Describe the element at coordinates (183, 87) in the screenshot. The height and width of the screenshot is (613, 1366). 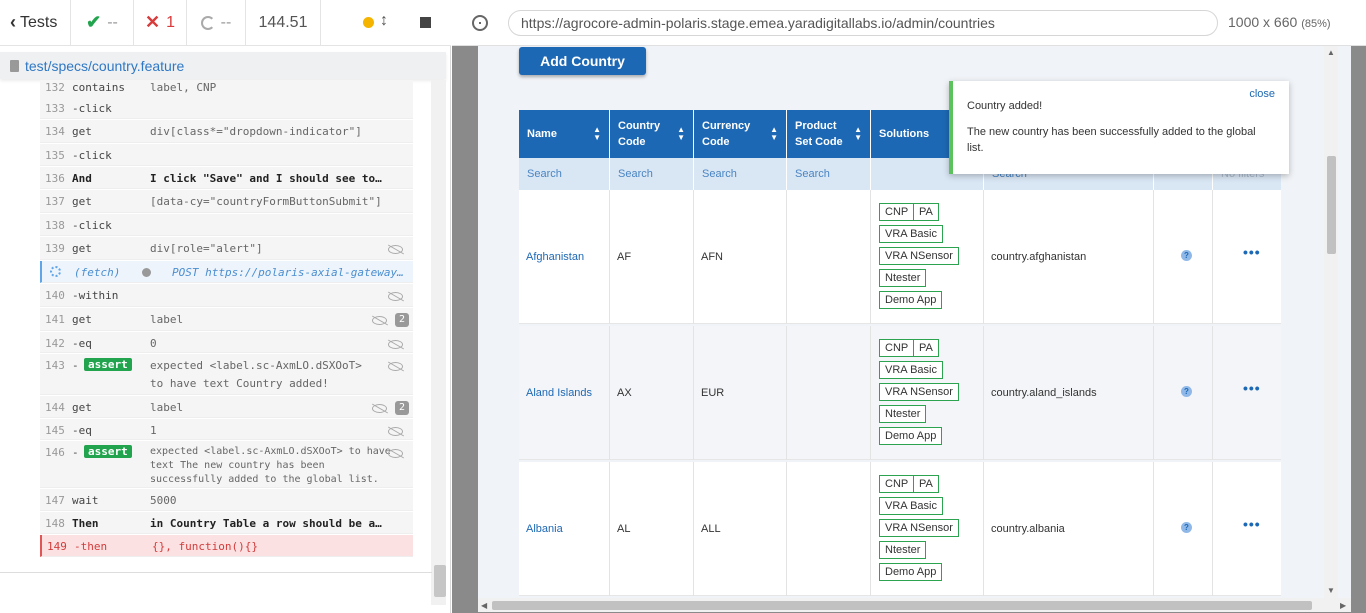
I see `command-message: label, CNP` at that location.